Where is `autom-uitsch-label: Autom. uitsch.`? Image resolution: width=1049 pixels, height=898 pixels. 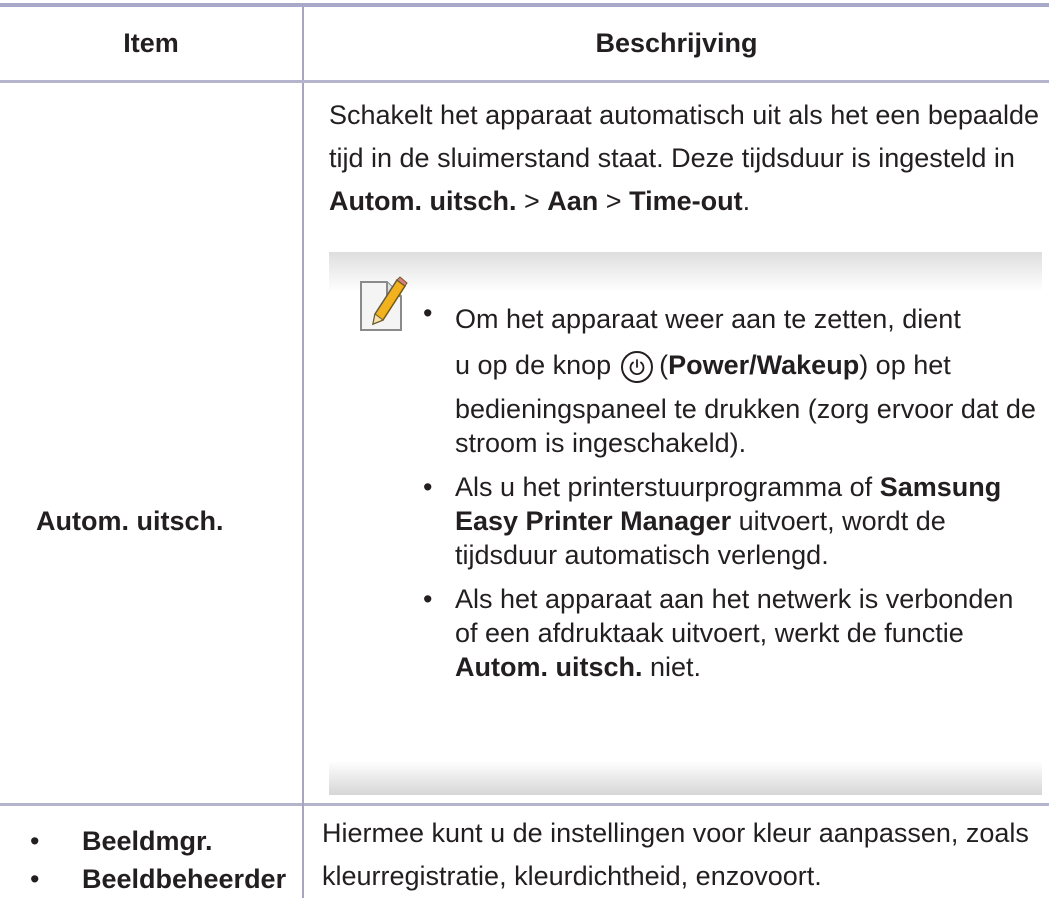 autom-uitsch-label: Autom. uitsch. is located at coordinates (549, 667).